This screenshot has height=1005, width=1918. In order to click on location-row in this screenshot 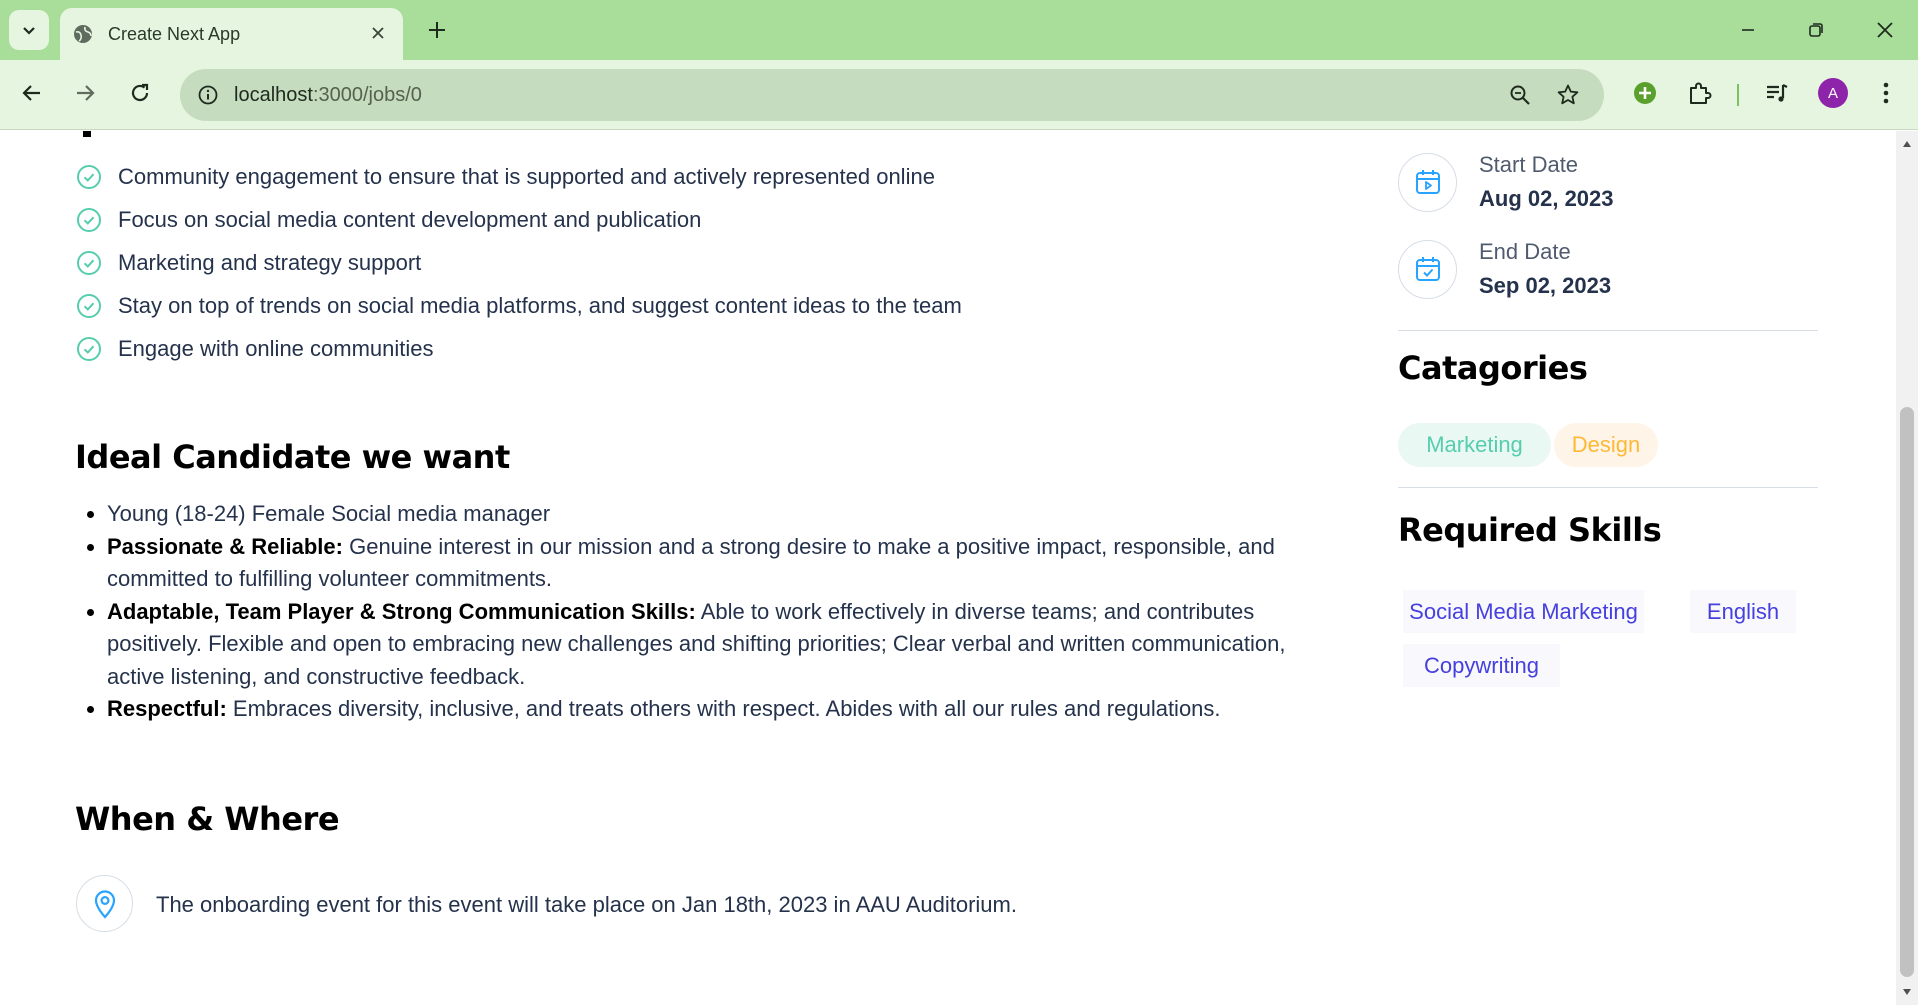, I will do `click(104, 903)`.